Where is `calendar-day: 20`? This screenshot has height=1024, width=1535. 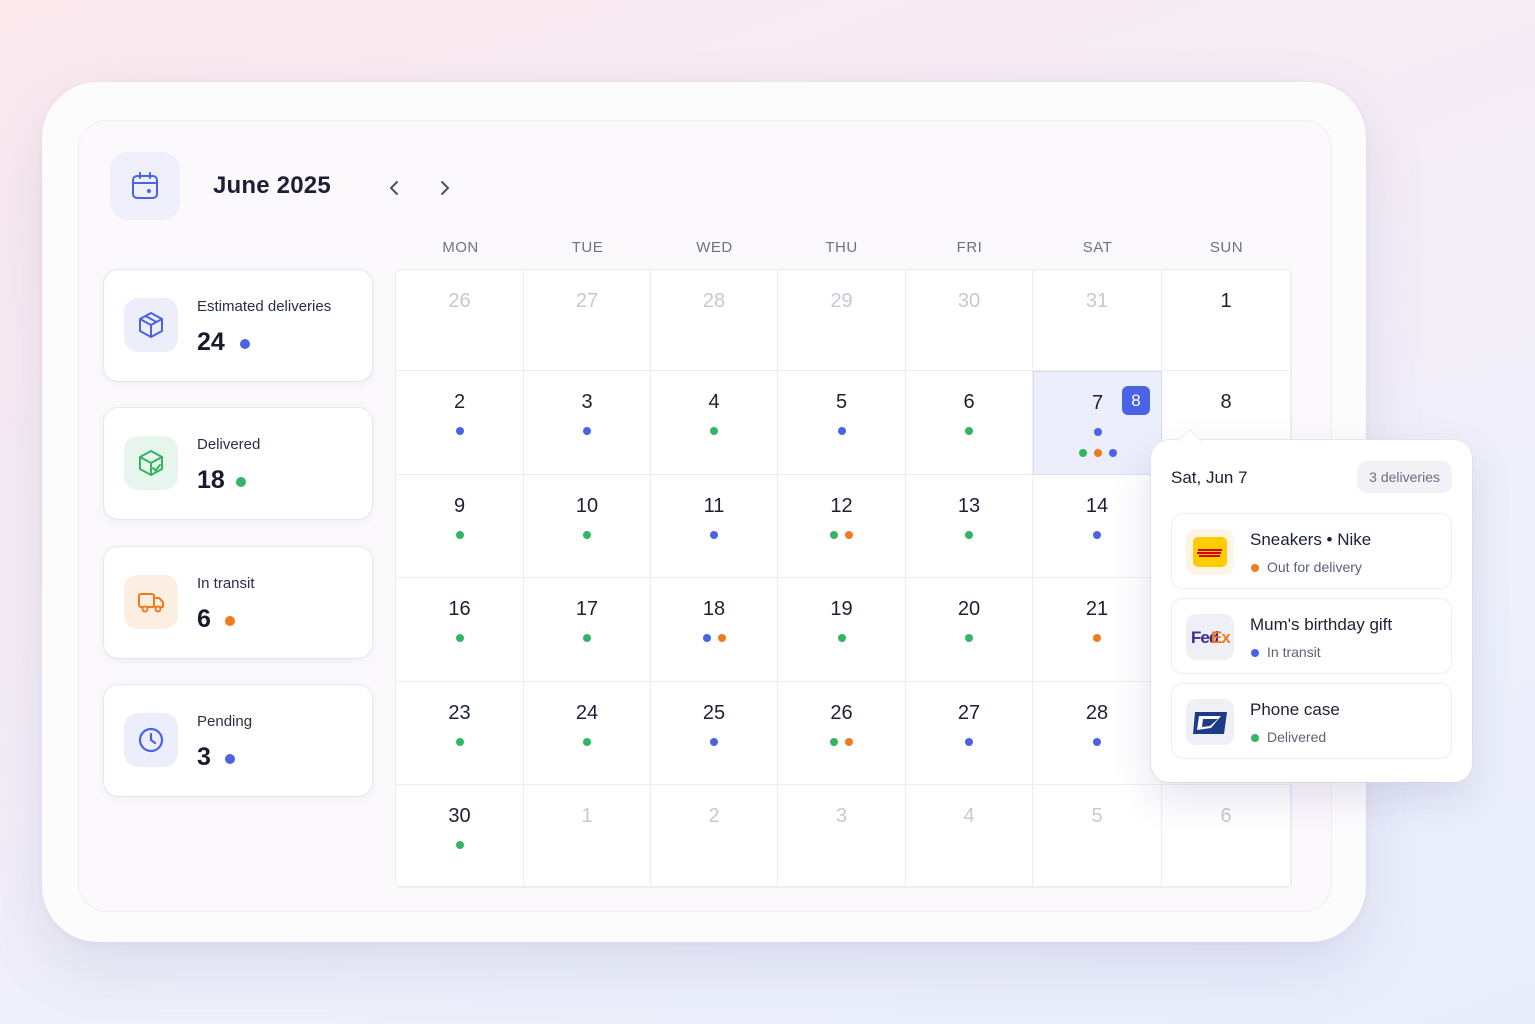 calendar-day: 20 is located at coordinates (969, 630).